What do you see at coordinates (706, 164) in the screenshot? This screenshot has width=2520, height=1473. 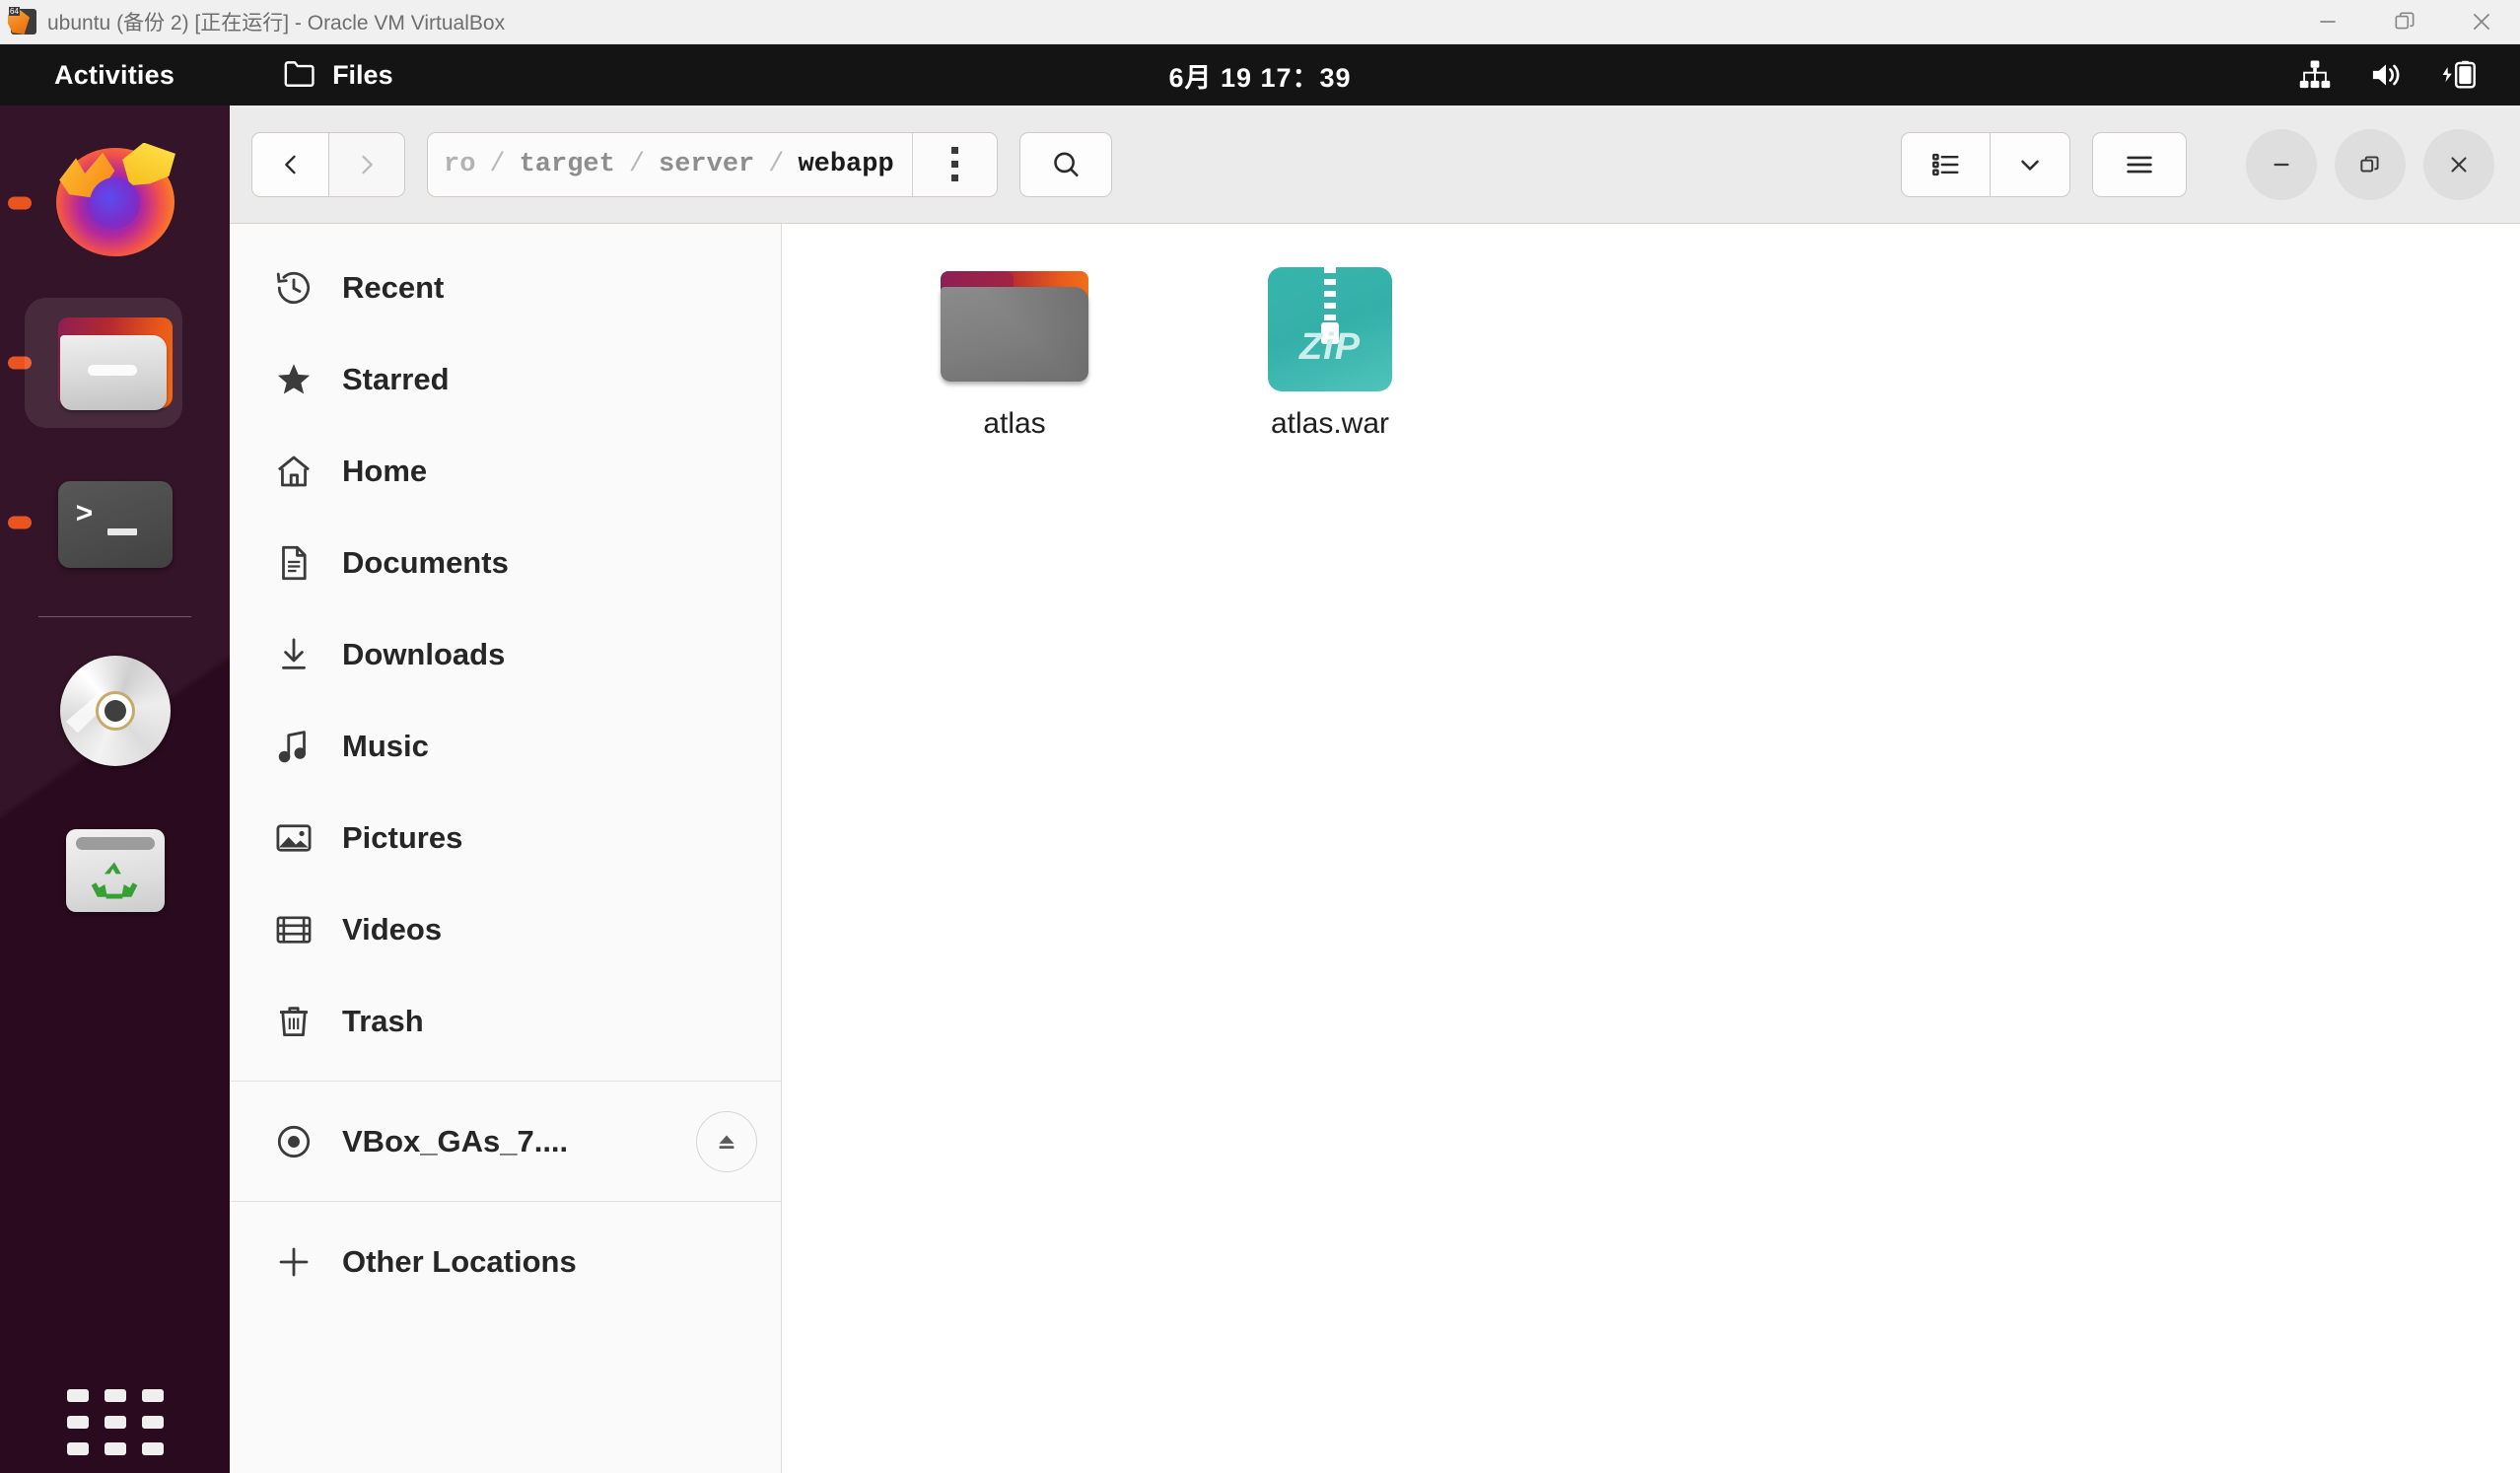 I see `breadcrumb-item-2: server` at bounding box center [706, 164].